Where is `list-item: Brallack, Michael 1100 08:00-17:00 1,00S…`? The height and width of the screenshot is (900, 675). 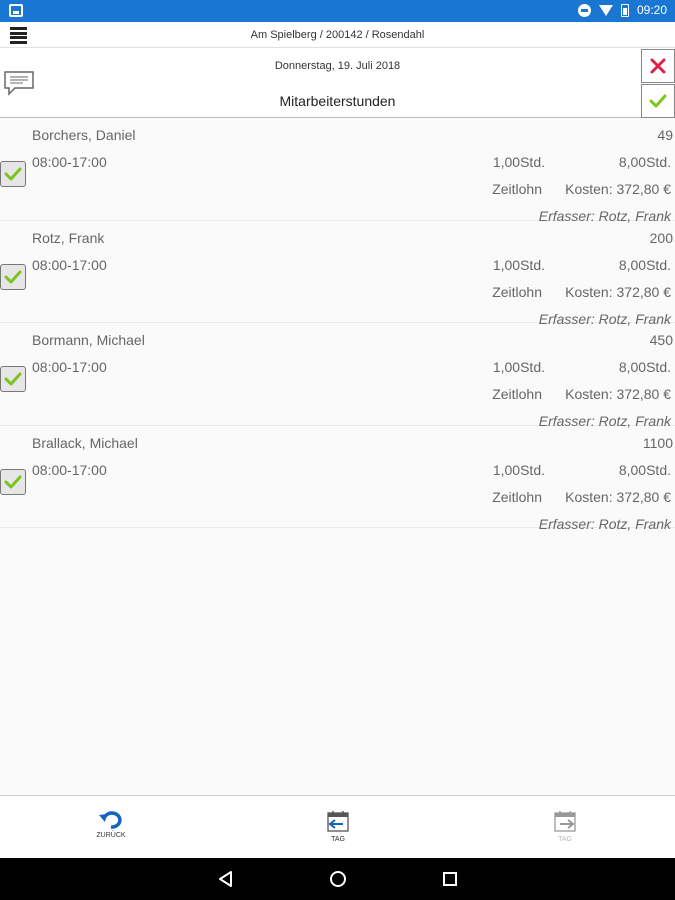
list-item: Brallack, Michael 1100 08:00-17:00 1,00S… is located at coordinates (337, 479).